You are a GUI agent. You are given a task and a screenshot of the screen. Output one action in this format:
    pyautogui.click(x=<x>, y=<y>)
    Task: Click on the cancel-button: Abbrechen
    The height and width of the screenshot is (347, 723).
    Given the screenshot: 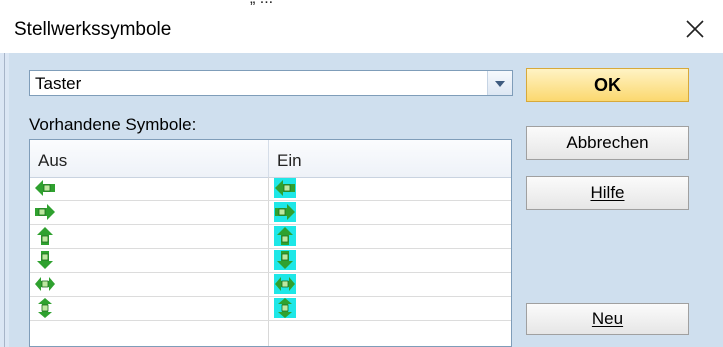 What is the action you would take?
    pyautogui.click(x=607, y=143)
    